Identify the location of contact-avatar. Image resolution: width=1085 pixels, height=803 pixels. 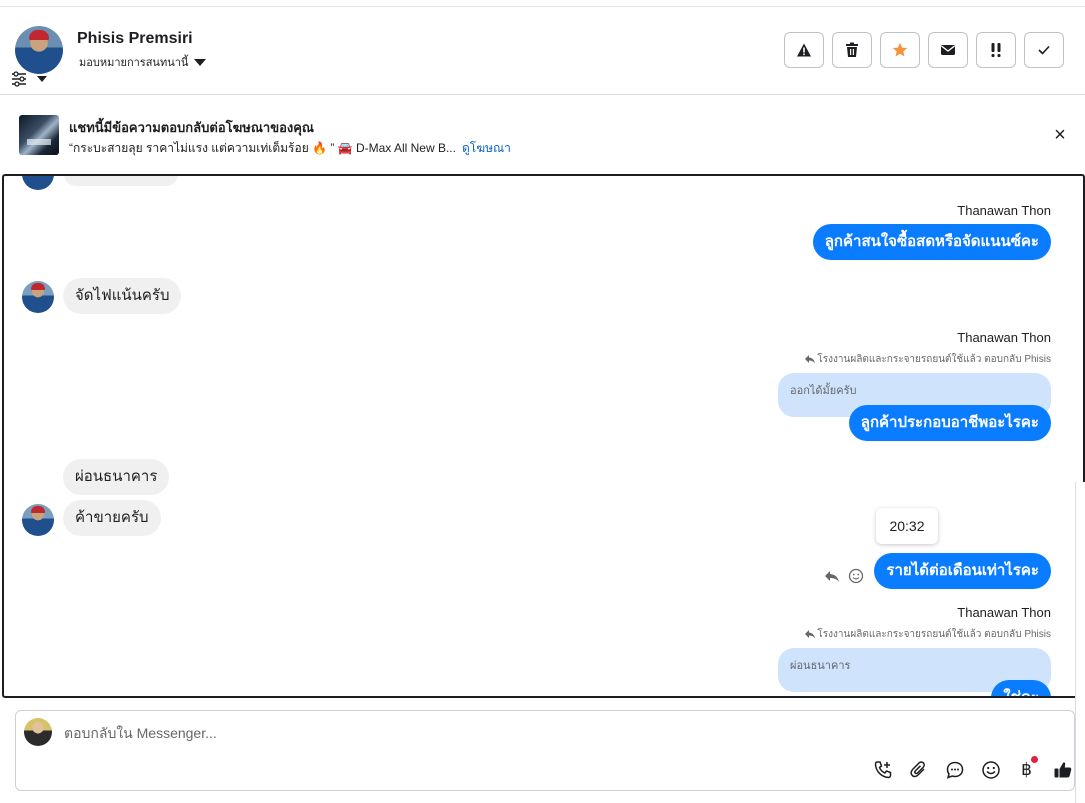
(39, 50).